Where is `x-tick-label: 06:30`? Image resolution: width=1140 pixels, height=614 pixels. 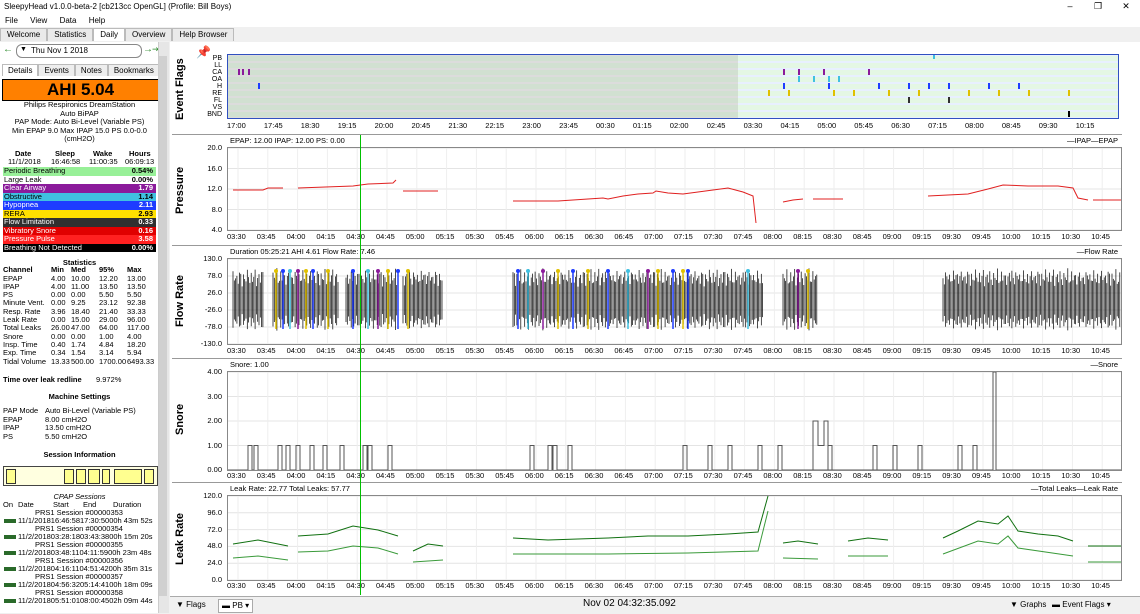
x-tick-label: 06:30 is located at coordinates (594, 350).